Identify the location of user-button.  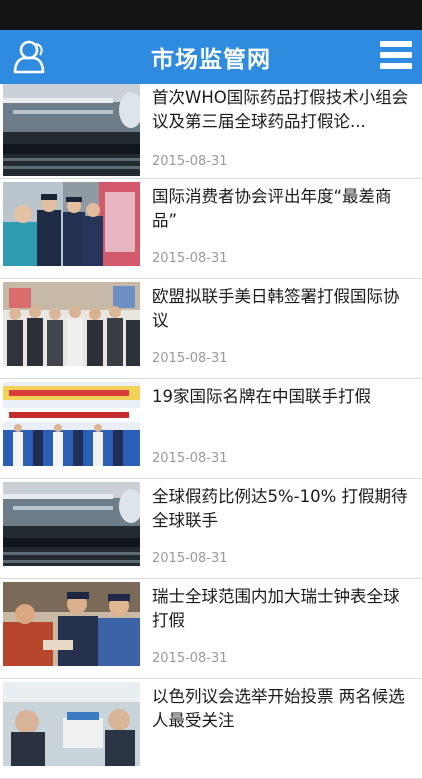
(29, 57).